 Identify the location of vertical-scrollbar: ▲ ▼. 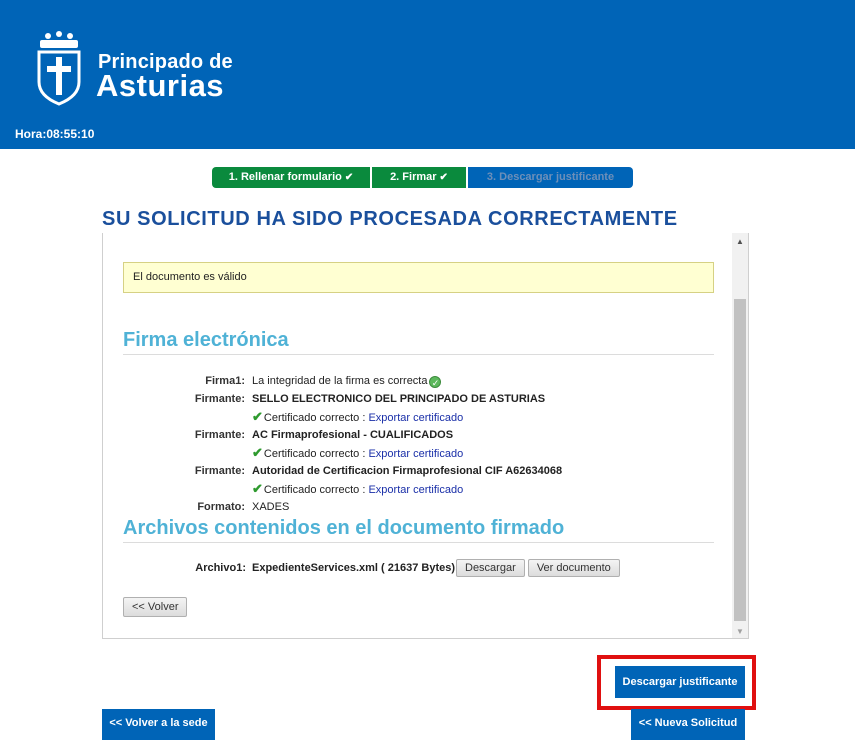
(740, 435).